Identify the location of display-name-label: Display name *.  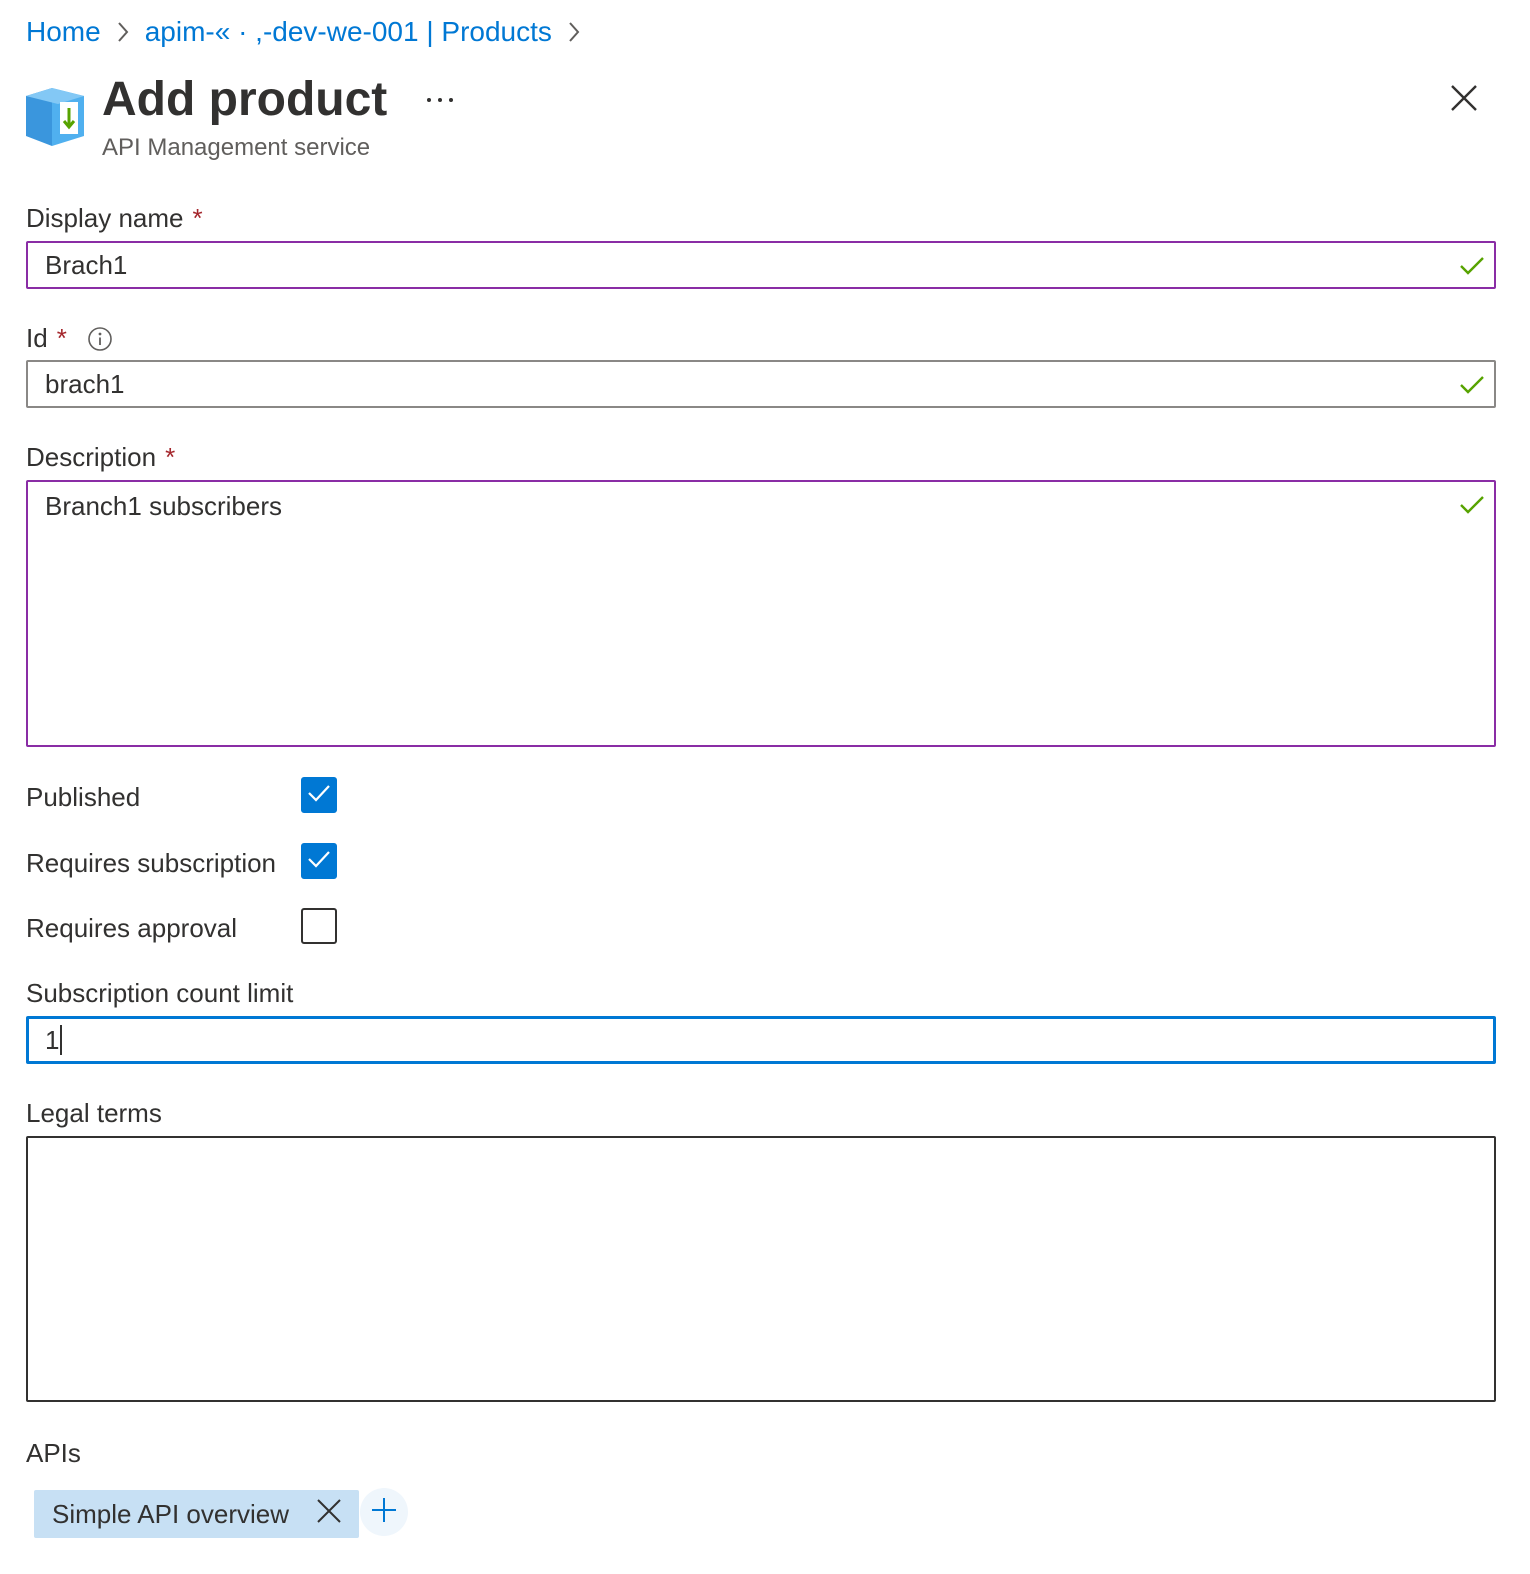
(114, 218).